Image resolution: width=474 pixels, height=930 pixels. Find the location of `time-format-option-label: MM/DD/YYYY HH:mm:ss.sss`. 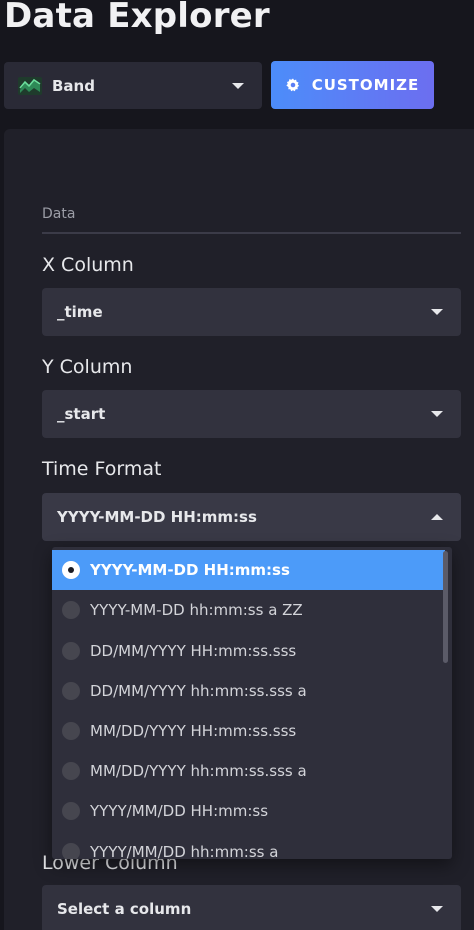

time-format-option-label: MM/DD/YYYY HH:mm:ss.sss is located at coordinates (193, 731).